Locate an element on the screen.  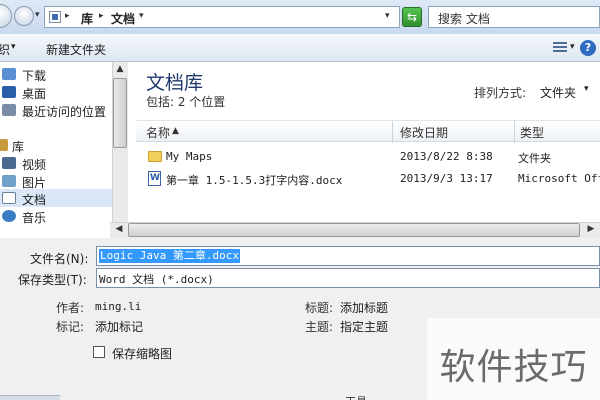
nav-item-label: 下载 is located at coordinates (34, 76).